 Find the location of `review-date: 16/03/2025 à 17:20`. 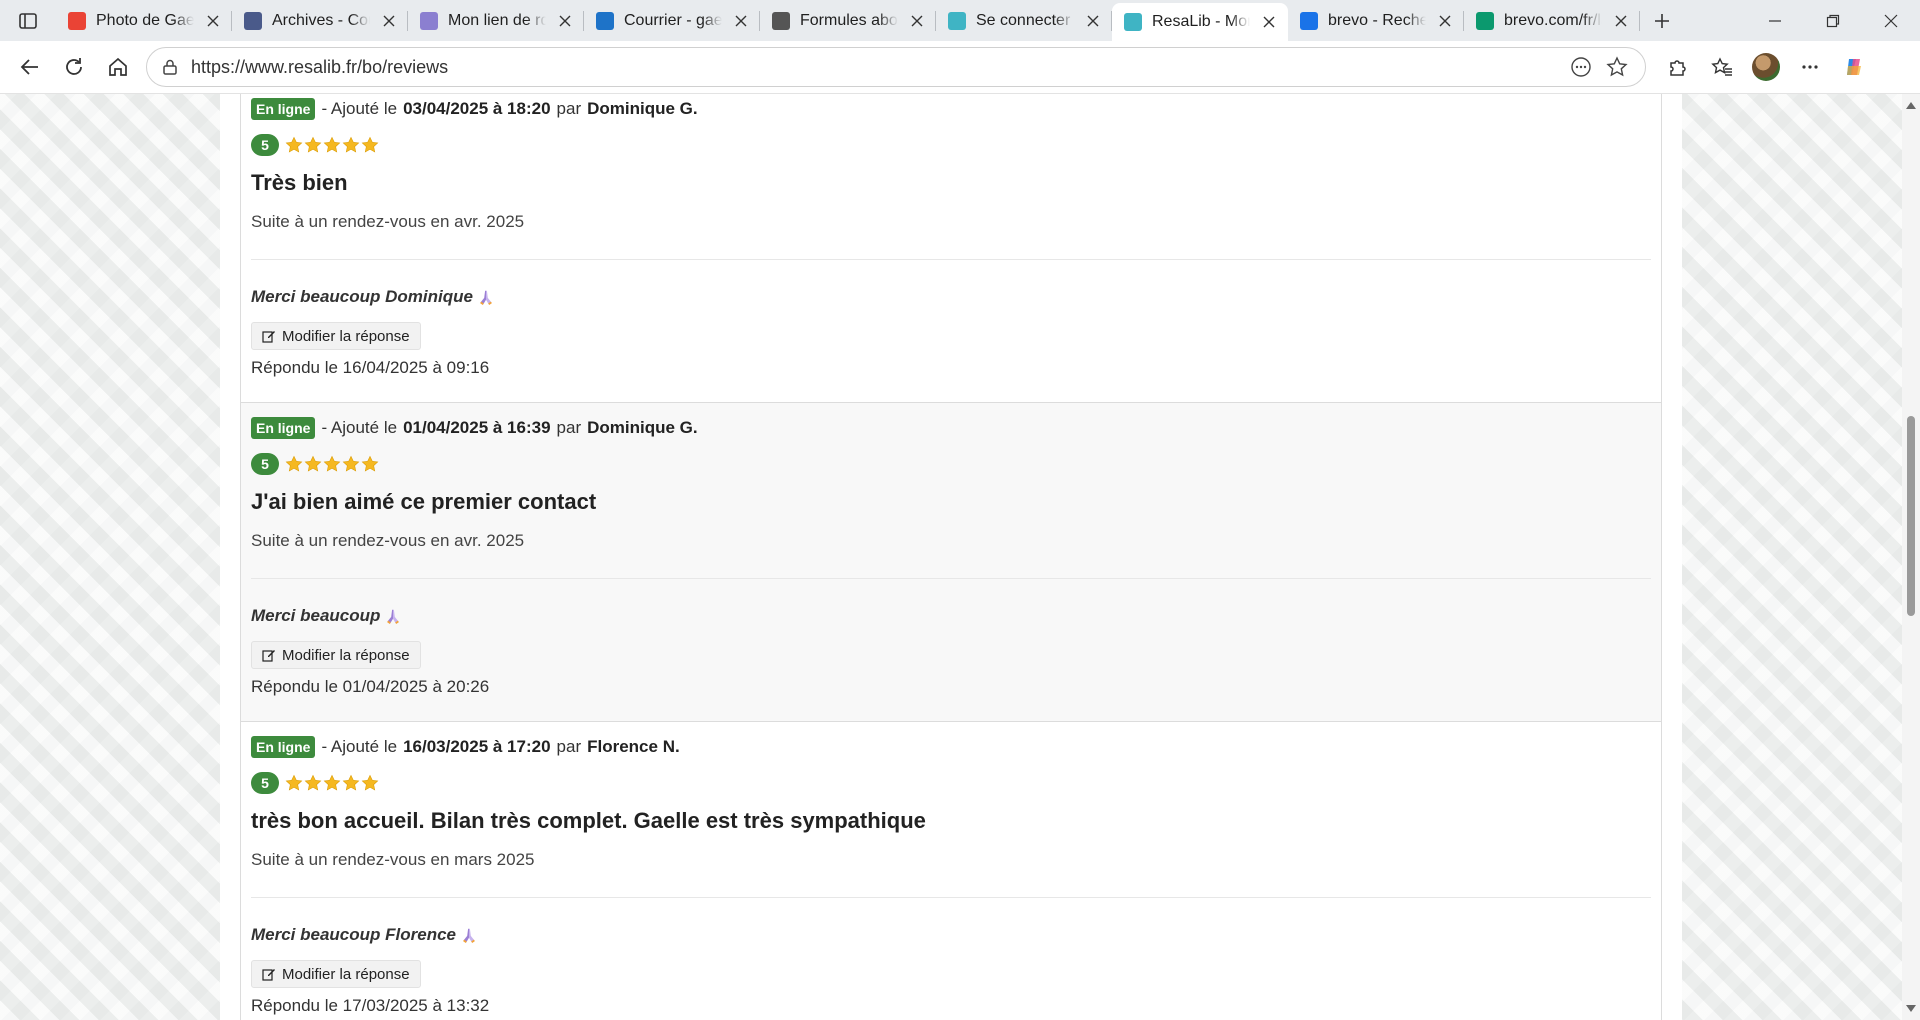

review-date: 16/03/2025 à 17:20 is located at coordinates (477, 746).